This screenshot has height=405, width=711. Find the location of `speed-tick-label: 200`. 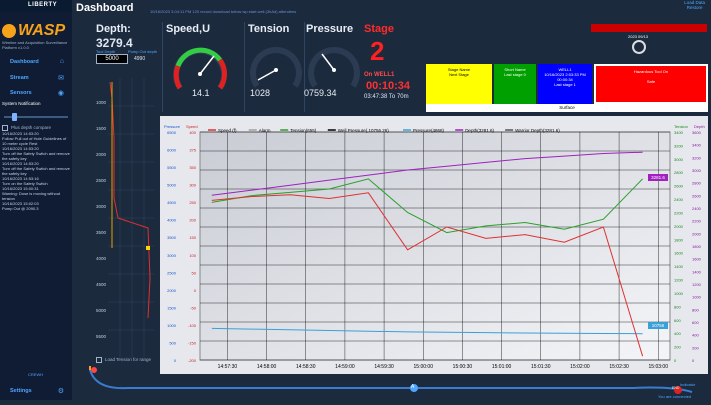

speed-tick-label: 200 is located at coordinates (192, 220).